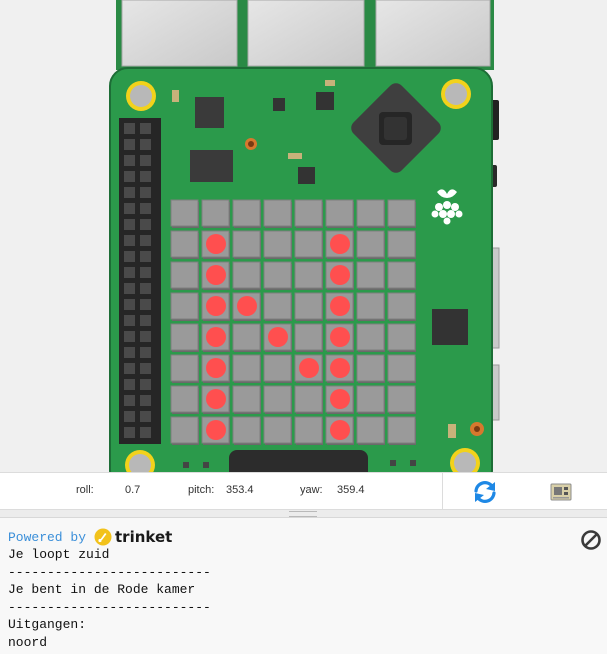  What do you see at coordinates (303, 514) in the screenshot?
I see `panel-splitter` at bounding box center [303, 514].